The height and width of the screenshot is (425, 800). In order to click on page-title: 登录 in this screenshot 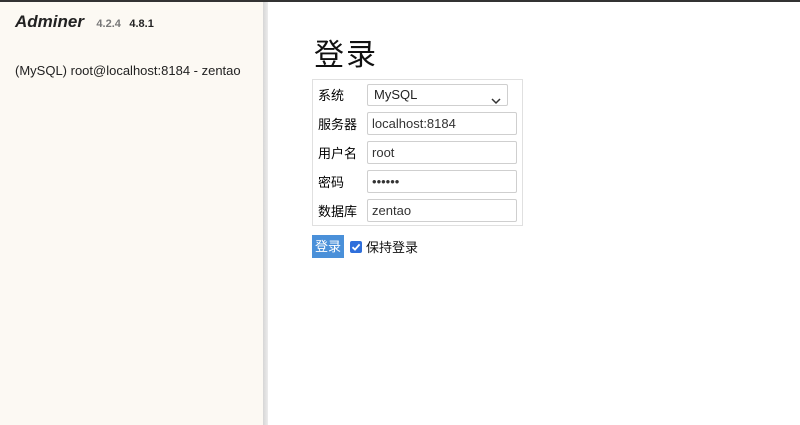, I will do `click(346, 55)`.